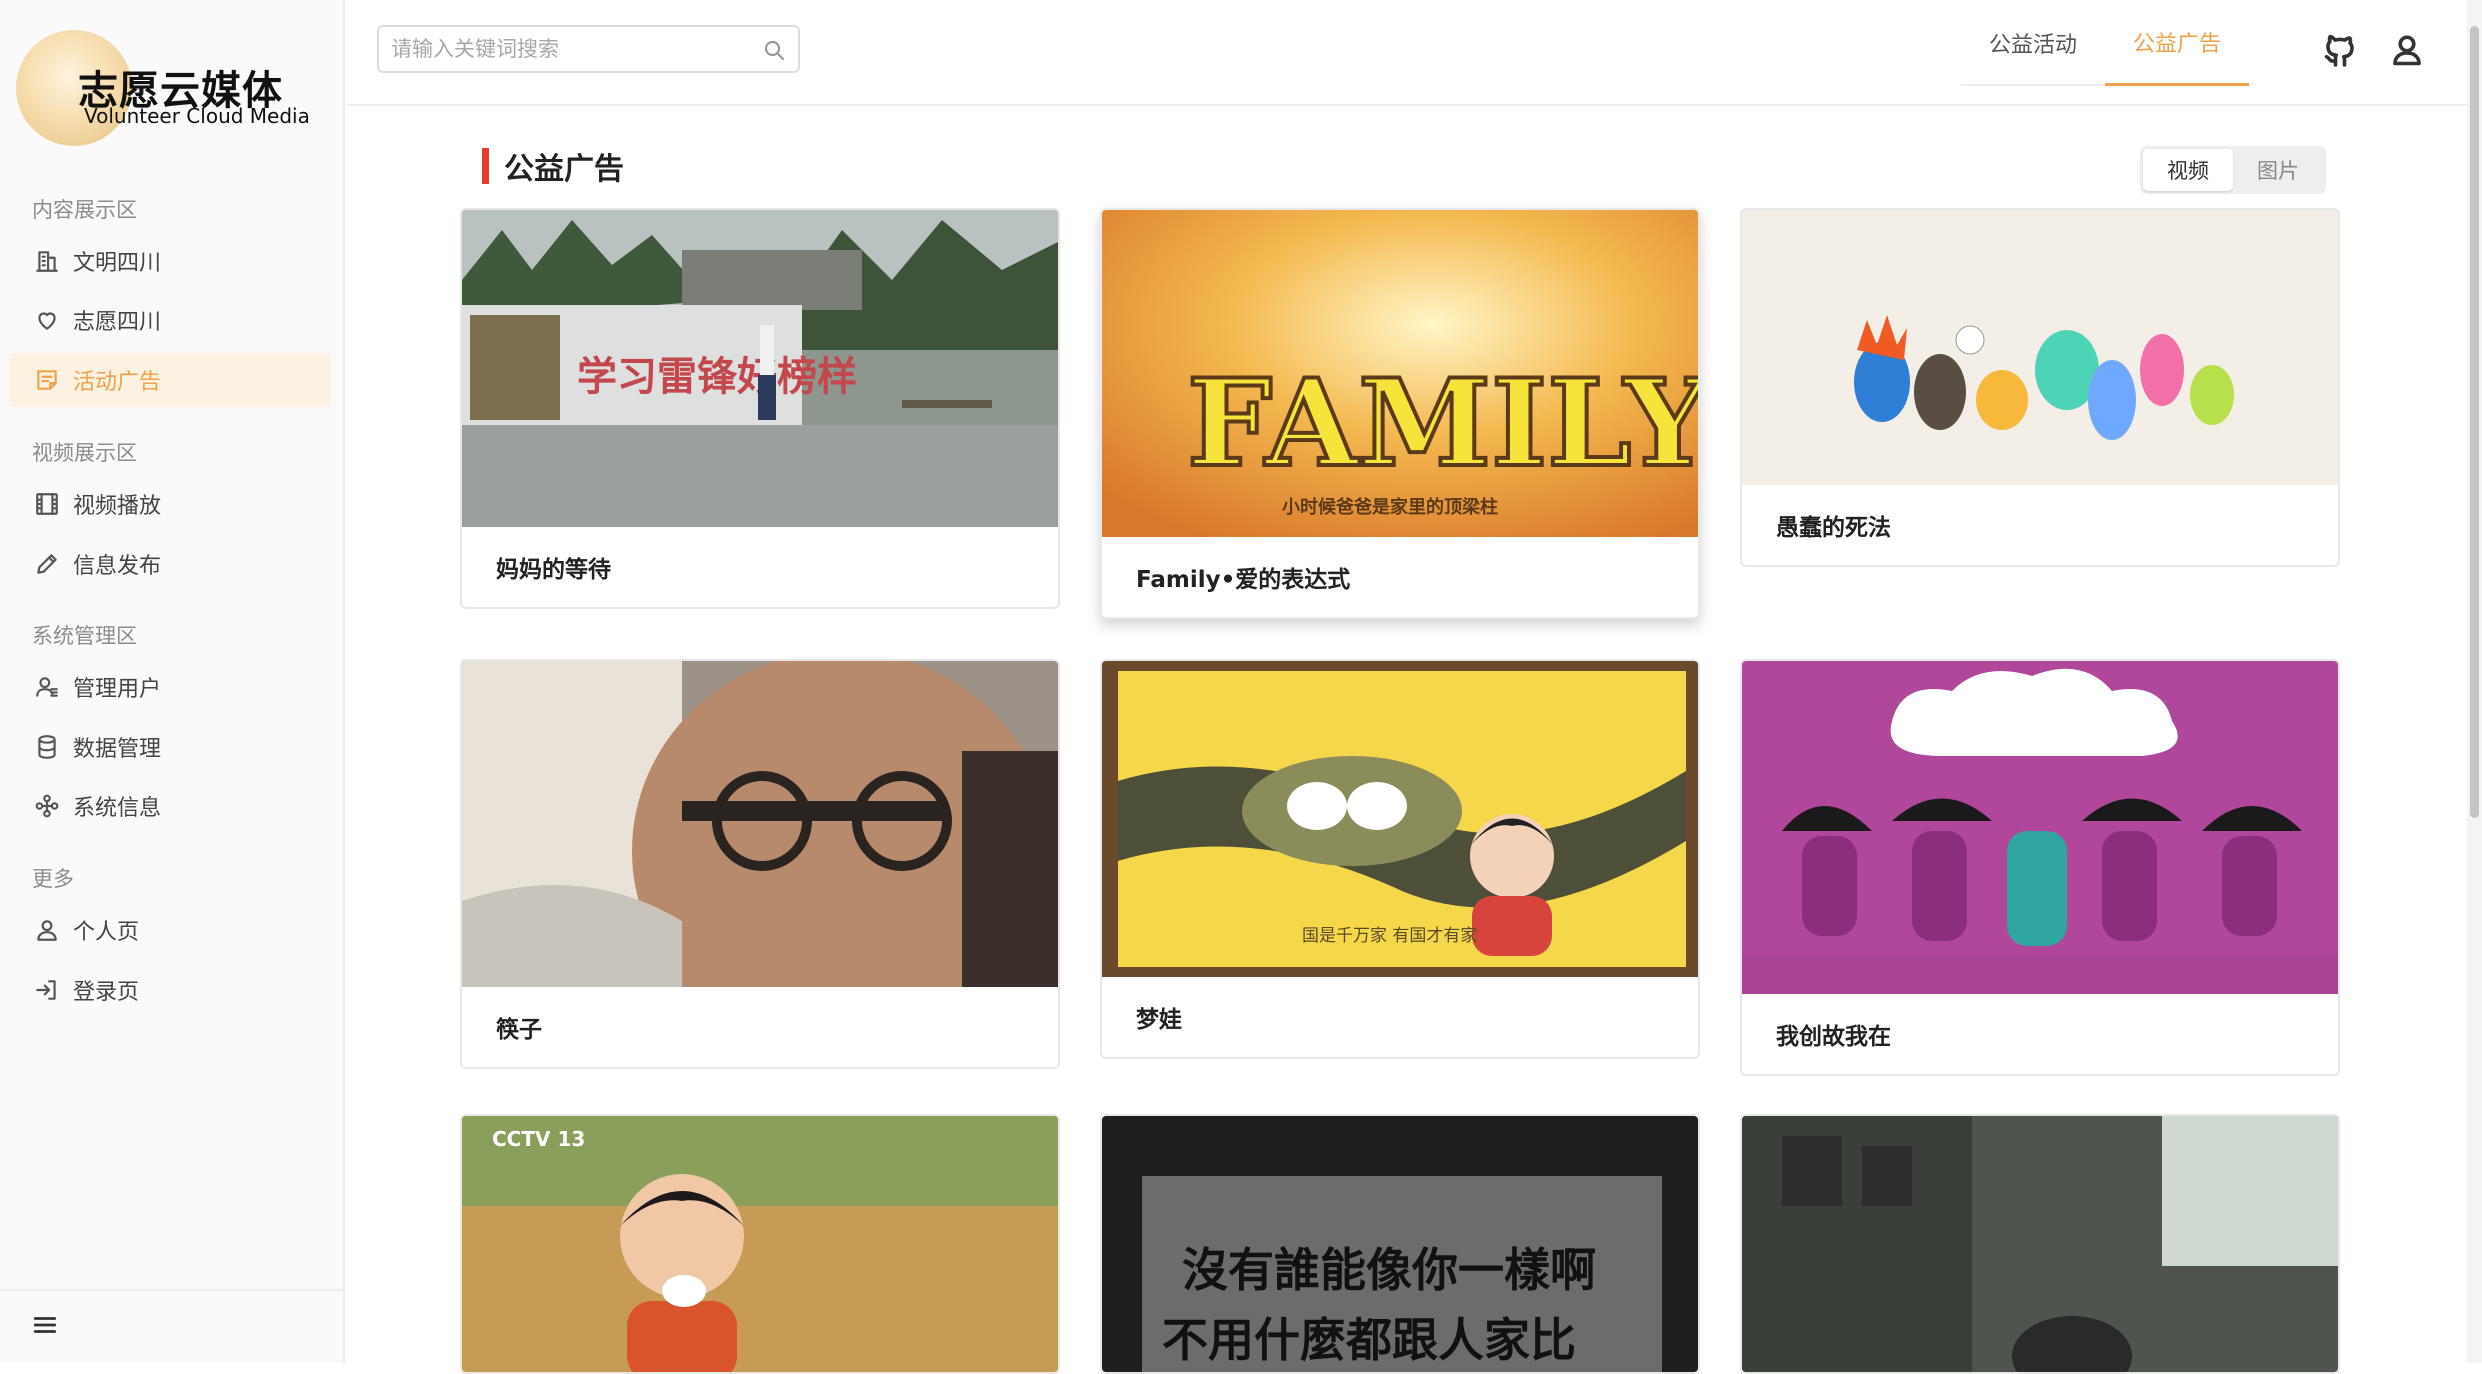 The width and height of the screenshot is (2482, 1374). Describe the element at coordinates (1369, 1340) in the screenshot. I see `thumbnail-caption: 不用什麼都跟人家比` at that location.